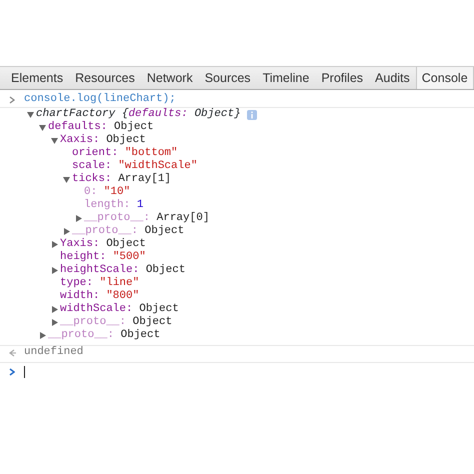 The width and height of the screenshot is (474, 474). Describe the element at coordinates (100, 283) in the screenshot. I see `property-entry: type: "line"` at that location.